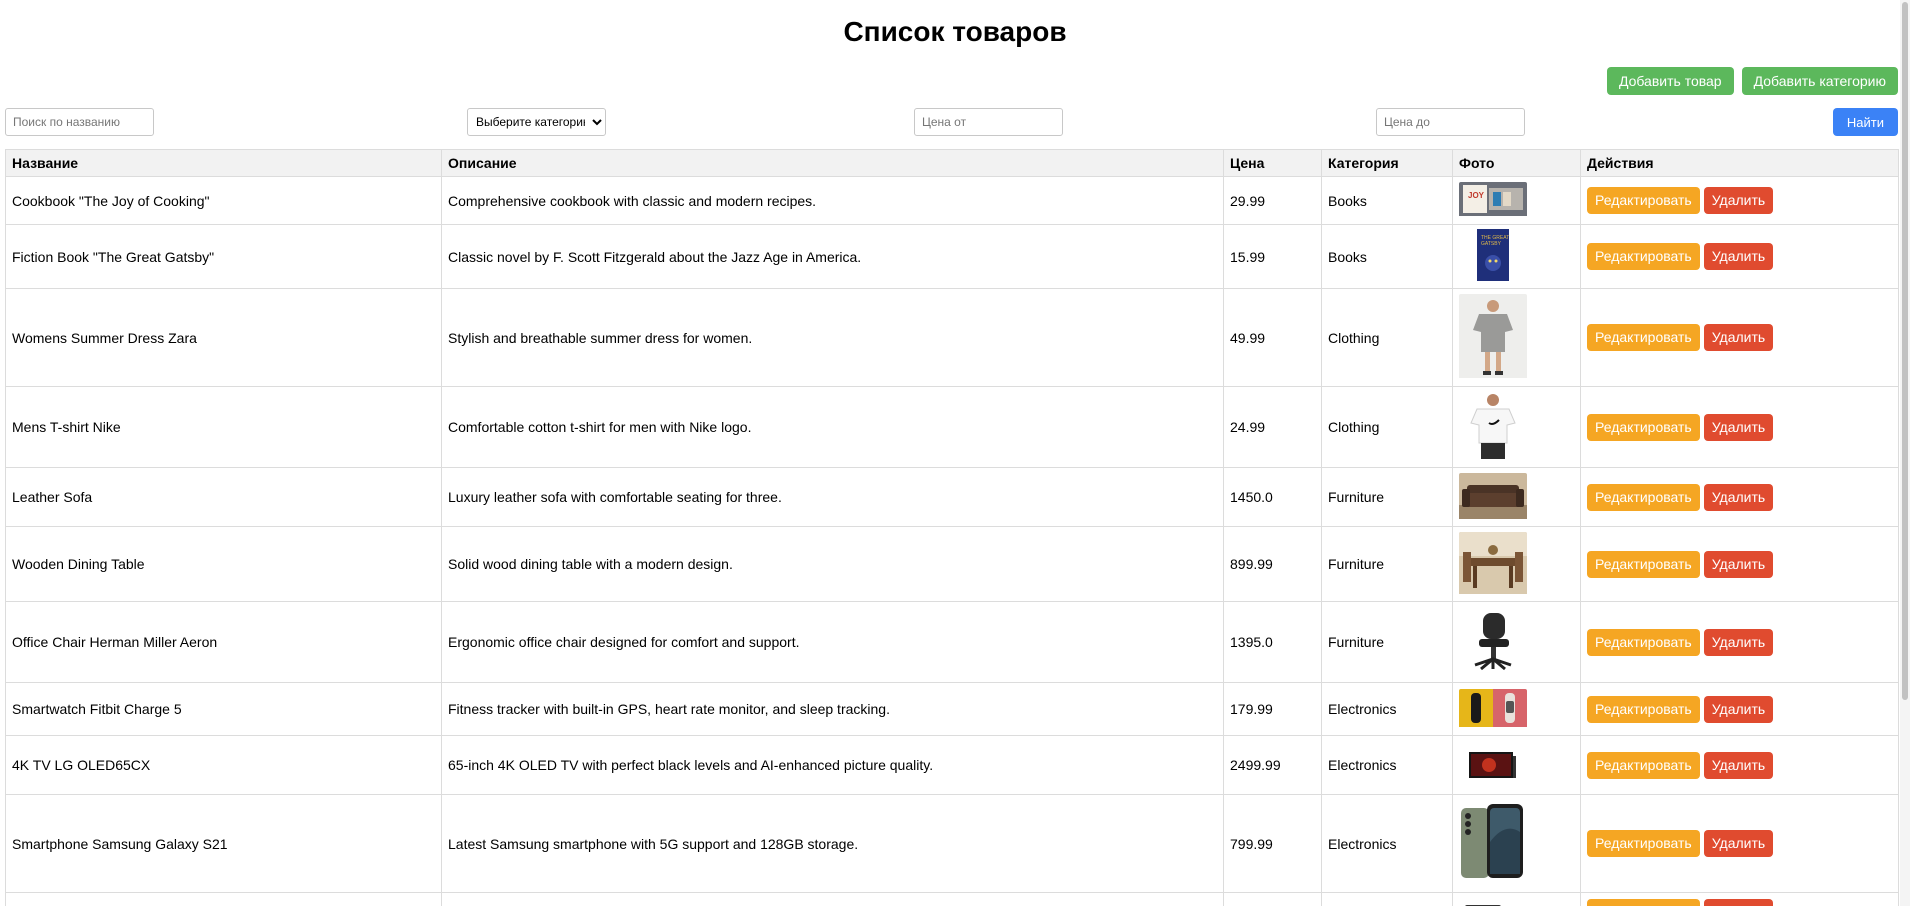  Describe the element at coordinates (223, 564) in the screenshot. I see `cell-name: Wooden Dining Table` at that location.